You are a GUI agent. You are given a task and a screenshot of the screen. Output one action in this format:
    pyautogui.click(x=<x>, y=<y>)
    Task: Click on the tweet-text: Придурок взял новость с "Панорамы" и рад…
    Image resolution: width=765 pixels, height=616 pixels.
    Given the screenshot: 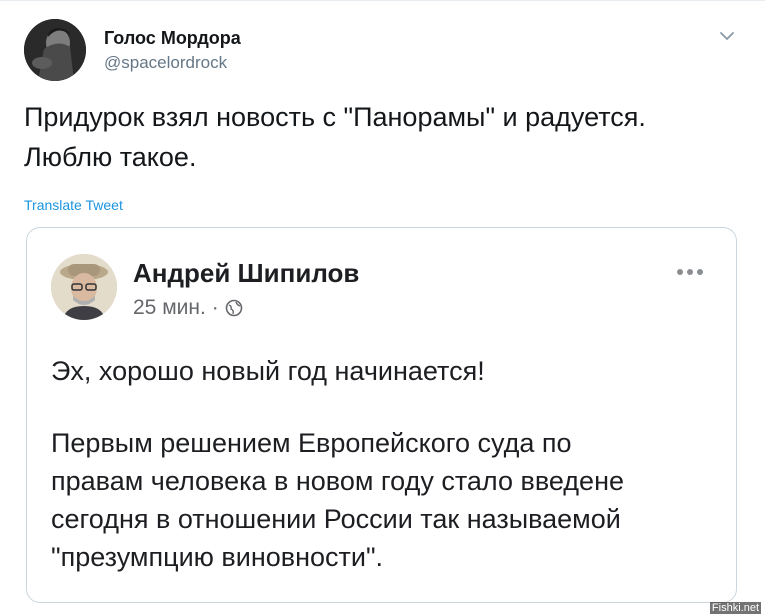 What is the action you would take?
    pyautogui.click(x=335, y=137)
    